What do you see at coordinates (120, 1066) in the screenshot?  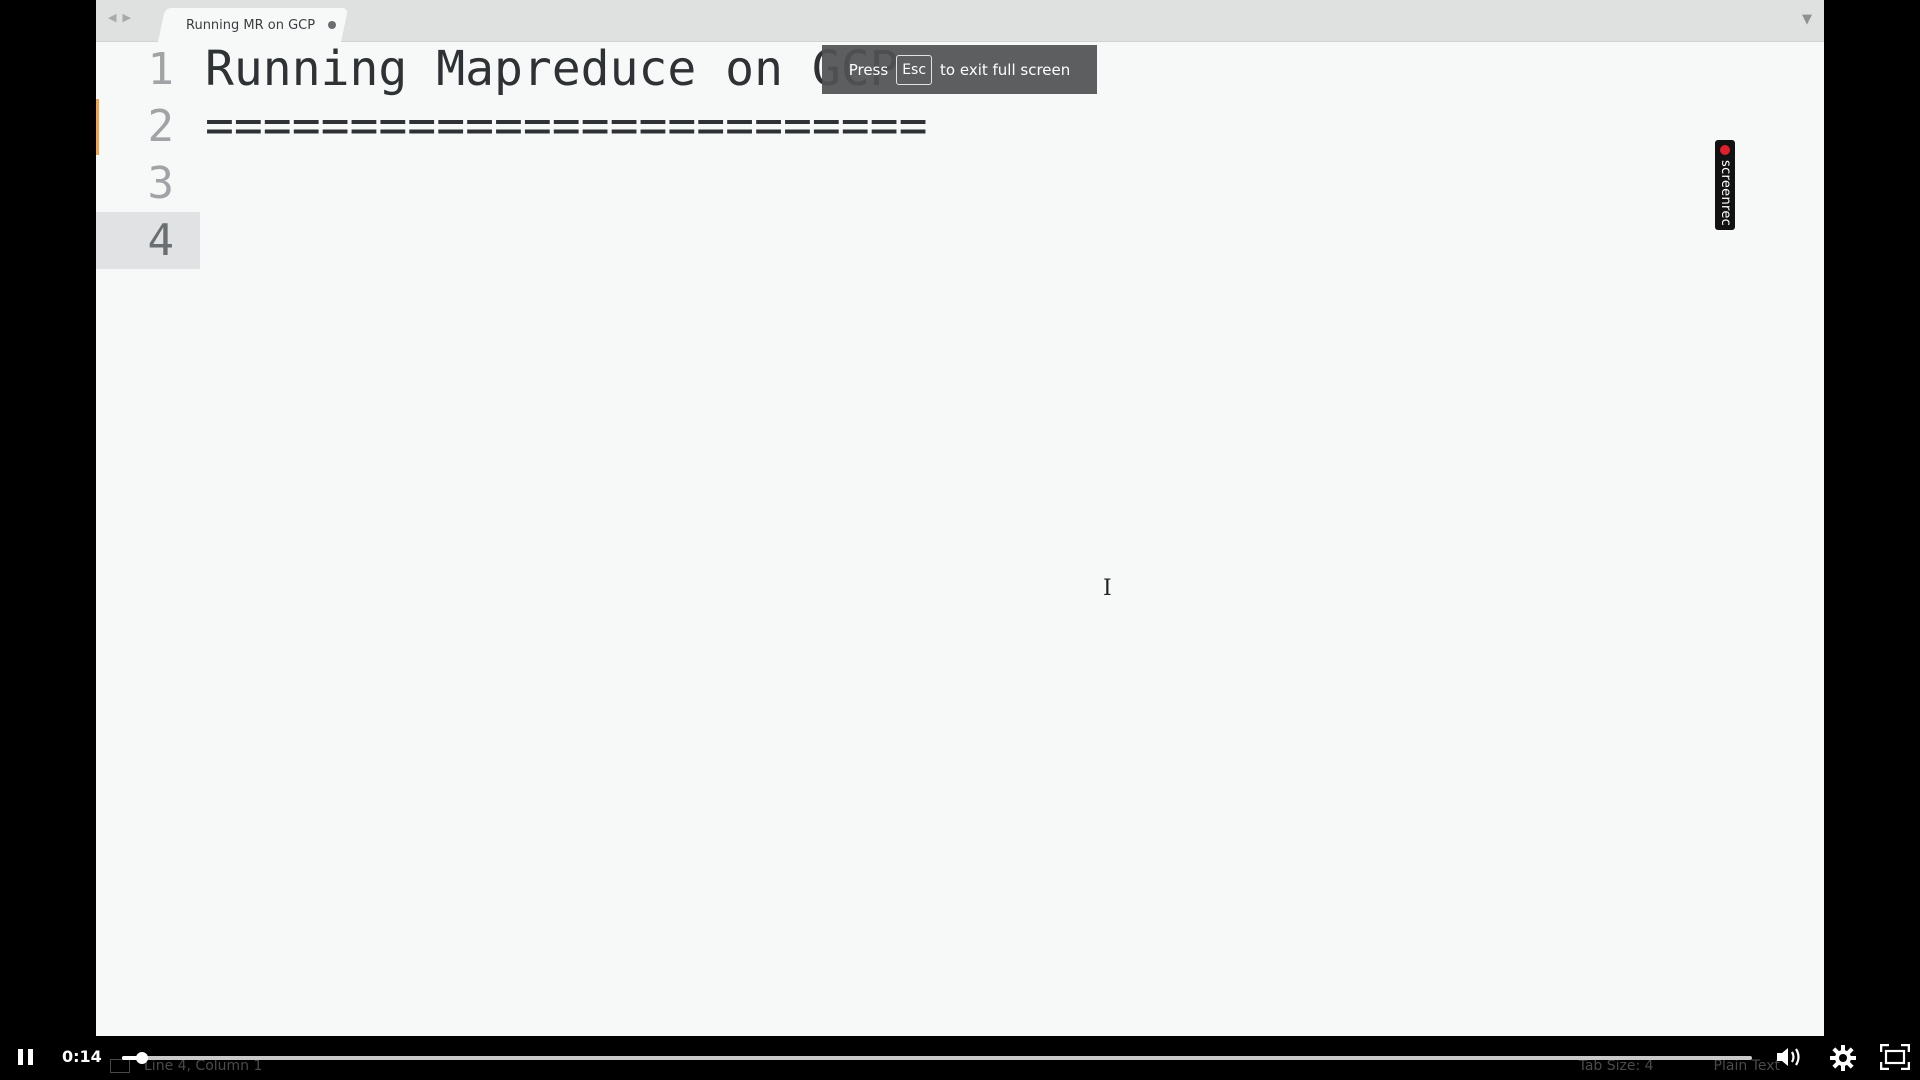 I see `panel-icon` at bounding box center [120, 1066].